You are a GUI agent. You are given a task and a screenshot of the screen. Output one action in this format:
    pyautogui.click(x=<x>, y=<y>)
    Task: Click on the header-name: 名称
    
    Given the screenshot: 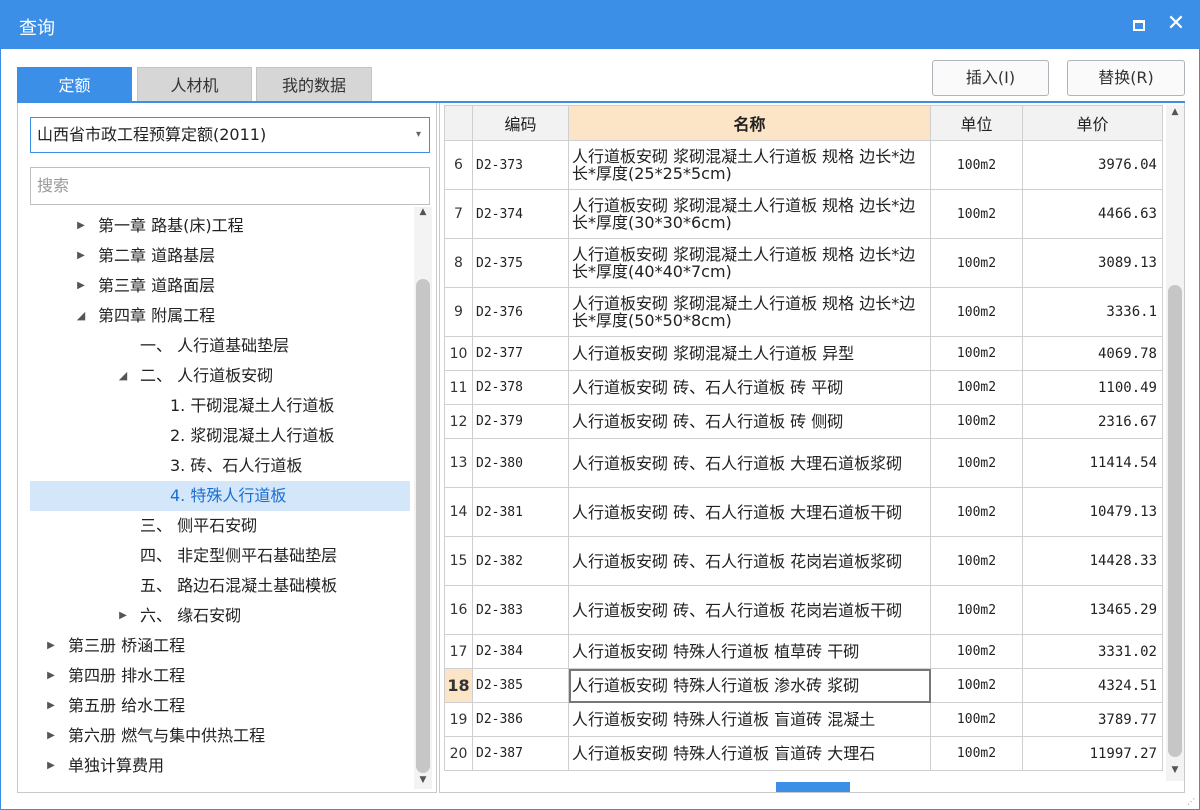 What is the action you would take?
    pyautogui.click(x=749, y=123)
    